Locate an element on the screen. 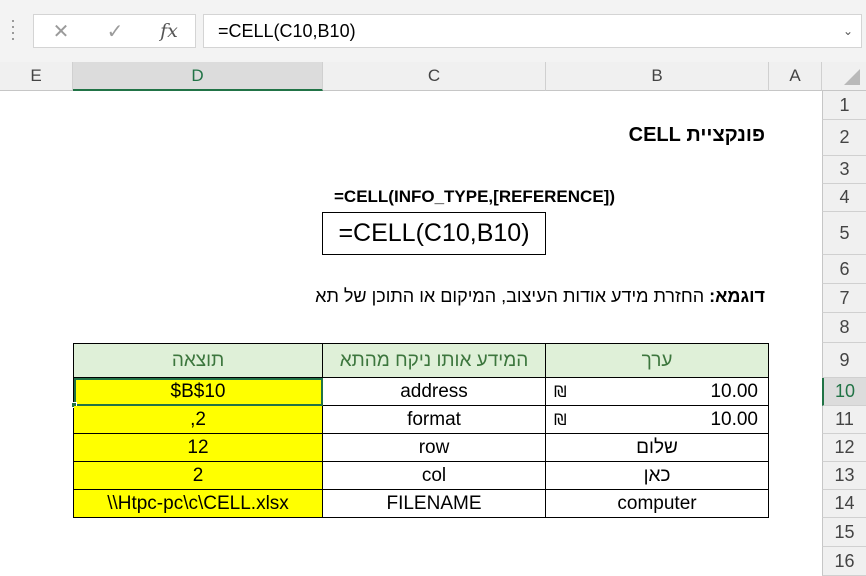 The image size is (866, 576). row-header-15: 15 is located at coordinates (844, 532).